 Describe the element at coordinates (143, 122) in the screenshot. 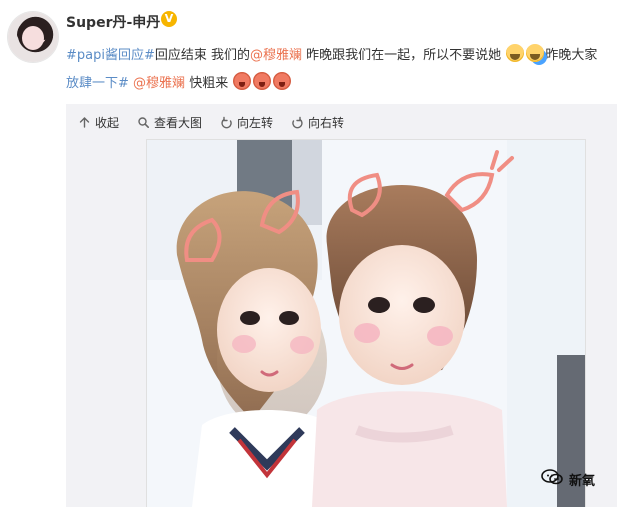

I see `magnifier-icon` at that location.